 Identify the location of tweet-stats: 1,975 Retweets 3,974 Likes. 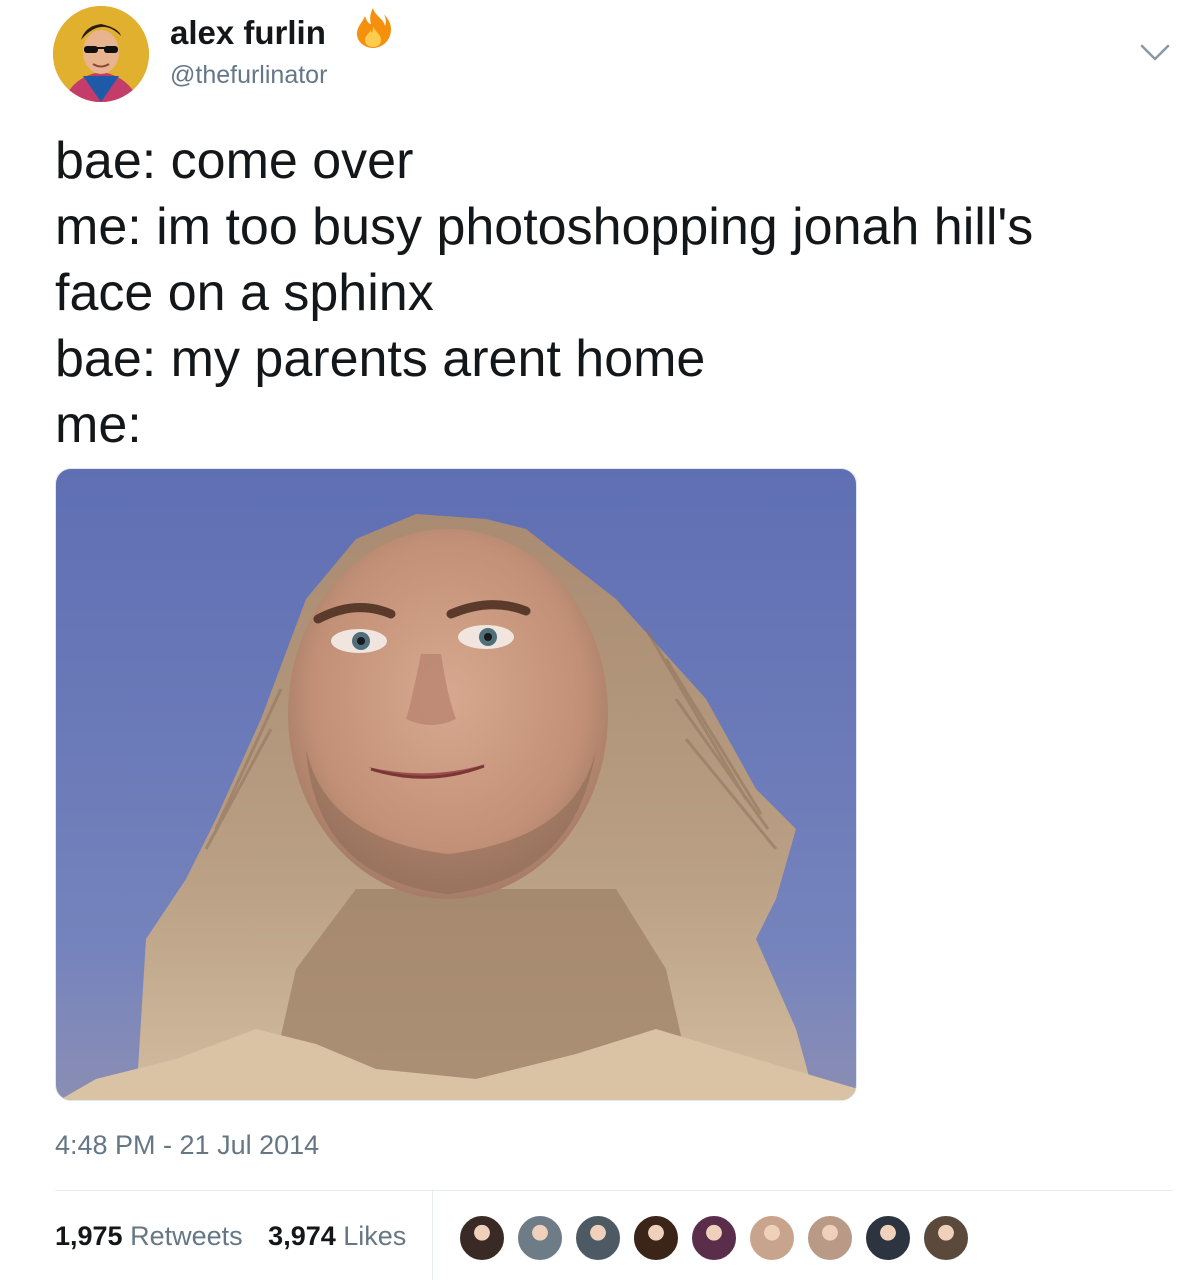
(230, 1236).